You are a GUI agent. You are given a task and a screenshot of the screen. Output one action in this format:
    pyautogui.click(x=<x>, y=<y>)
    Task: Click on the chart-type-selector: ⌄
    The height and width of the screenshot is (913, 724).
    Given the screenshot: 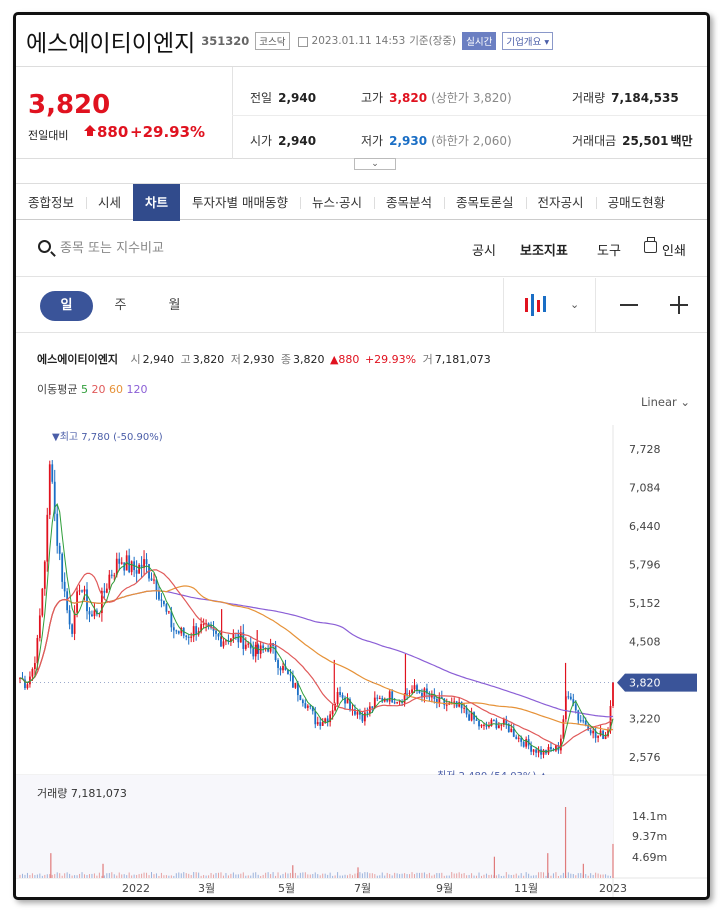 What is the action you would take?
    pyautogui.click(x=549, y=305)
    